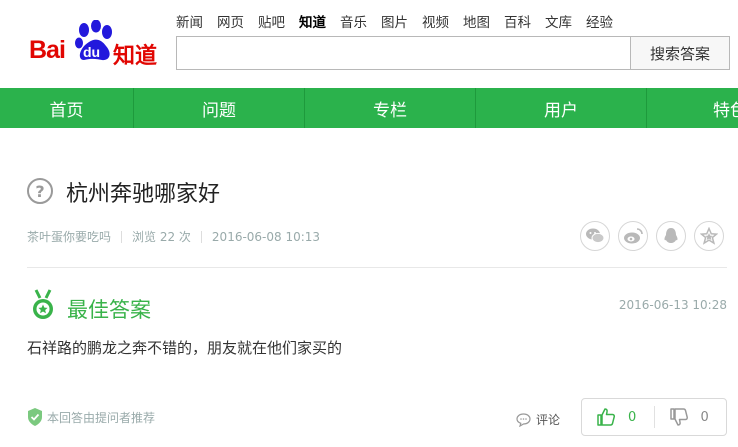  I want to click on question-title: 杭州奔驰哪家好, so click(143, 194).